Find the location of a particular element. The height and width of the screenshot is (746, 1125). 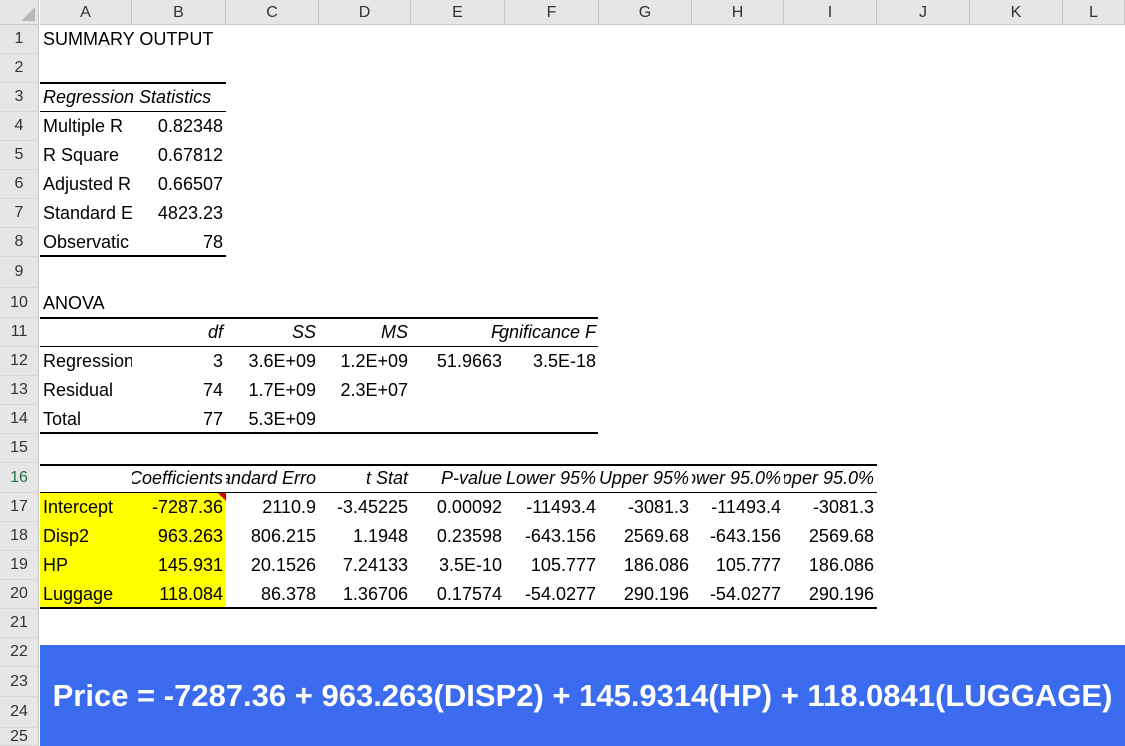

coefficient-value: 105.777 is located at coordinates (552, 565).